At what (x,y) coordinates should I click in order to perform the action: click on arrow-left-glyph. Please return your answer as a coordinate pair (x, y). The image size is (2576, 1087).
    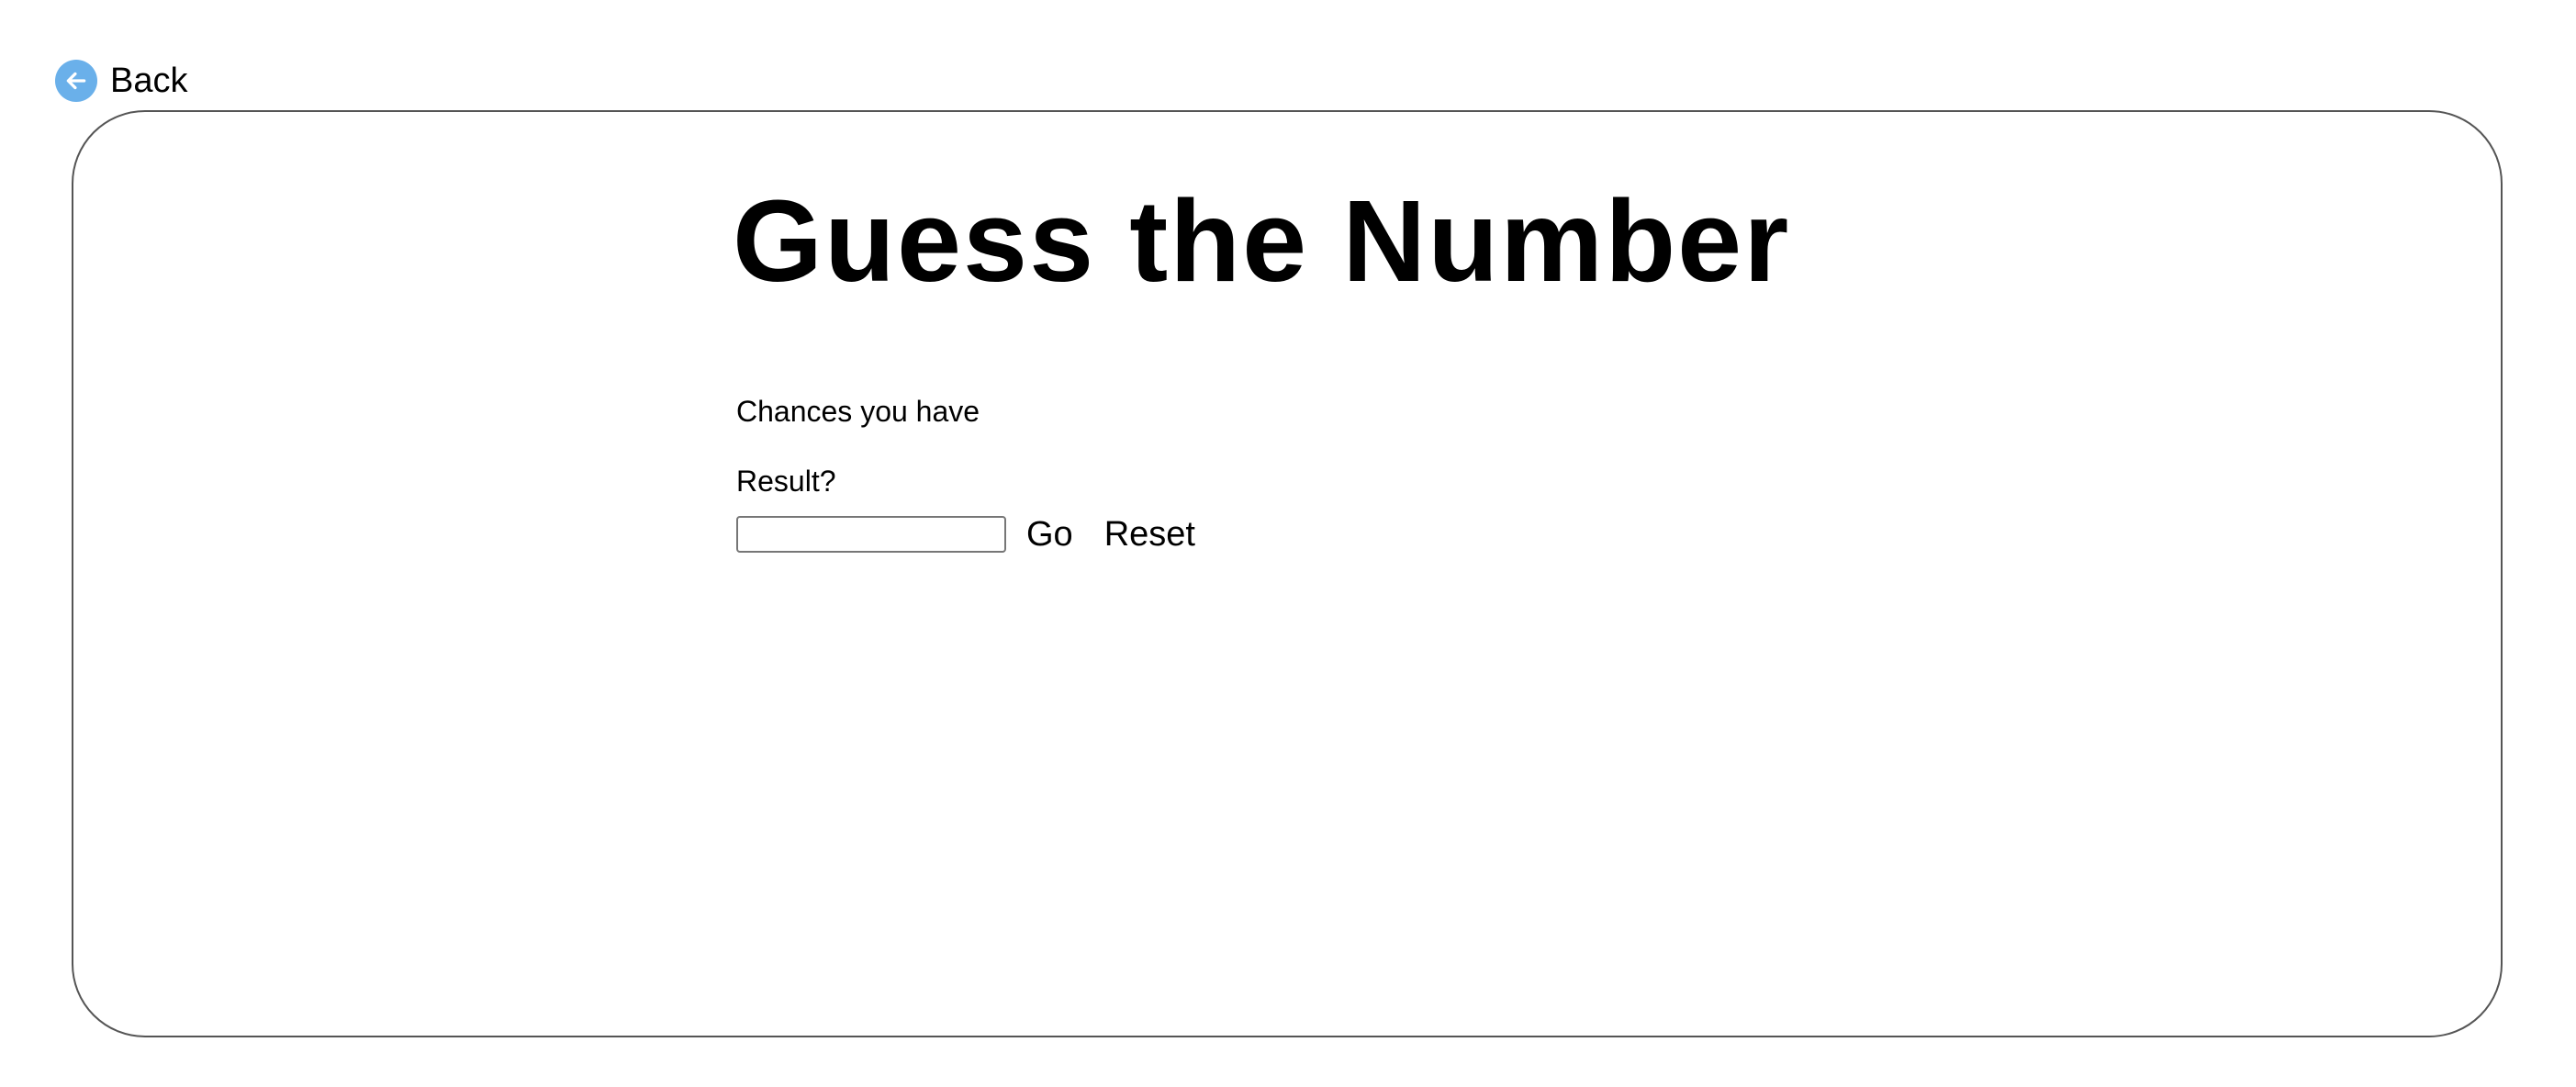
    Looking at the image, I should click on (76, 81).